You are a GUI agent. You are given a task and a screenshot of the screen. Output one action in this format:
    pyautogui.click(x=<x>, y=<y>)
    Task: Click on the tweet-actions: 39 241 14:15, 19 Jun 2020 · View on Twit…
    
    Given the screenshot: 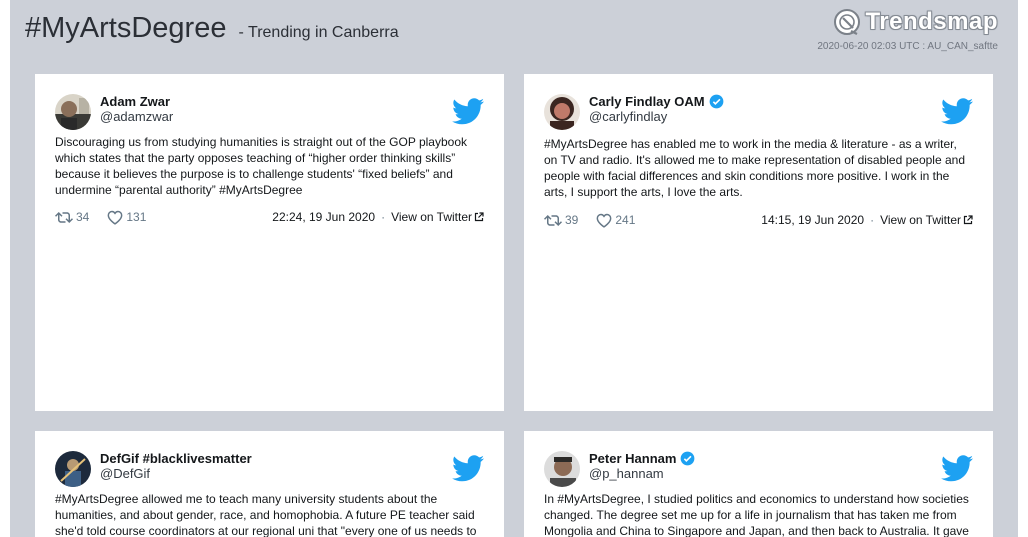 What is the action you would take?
    pyautogui.click(x=758, y=220)
    